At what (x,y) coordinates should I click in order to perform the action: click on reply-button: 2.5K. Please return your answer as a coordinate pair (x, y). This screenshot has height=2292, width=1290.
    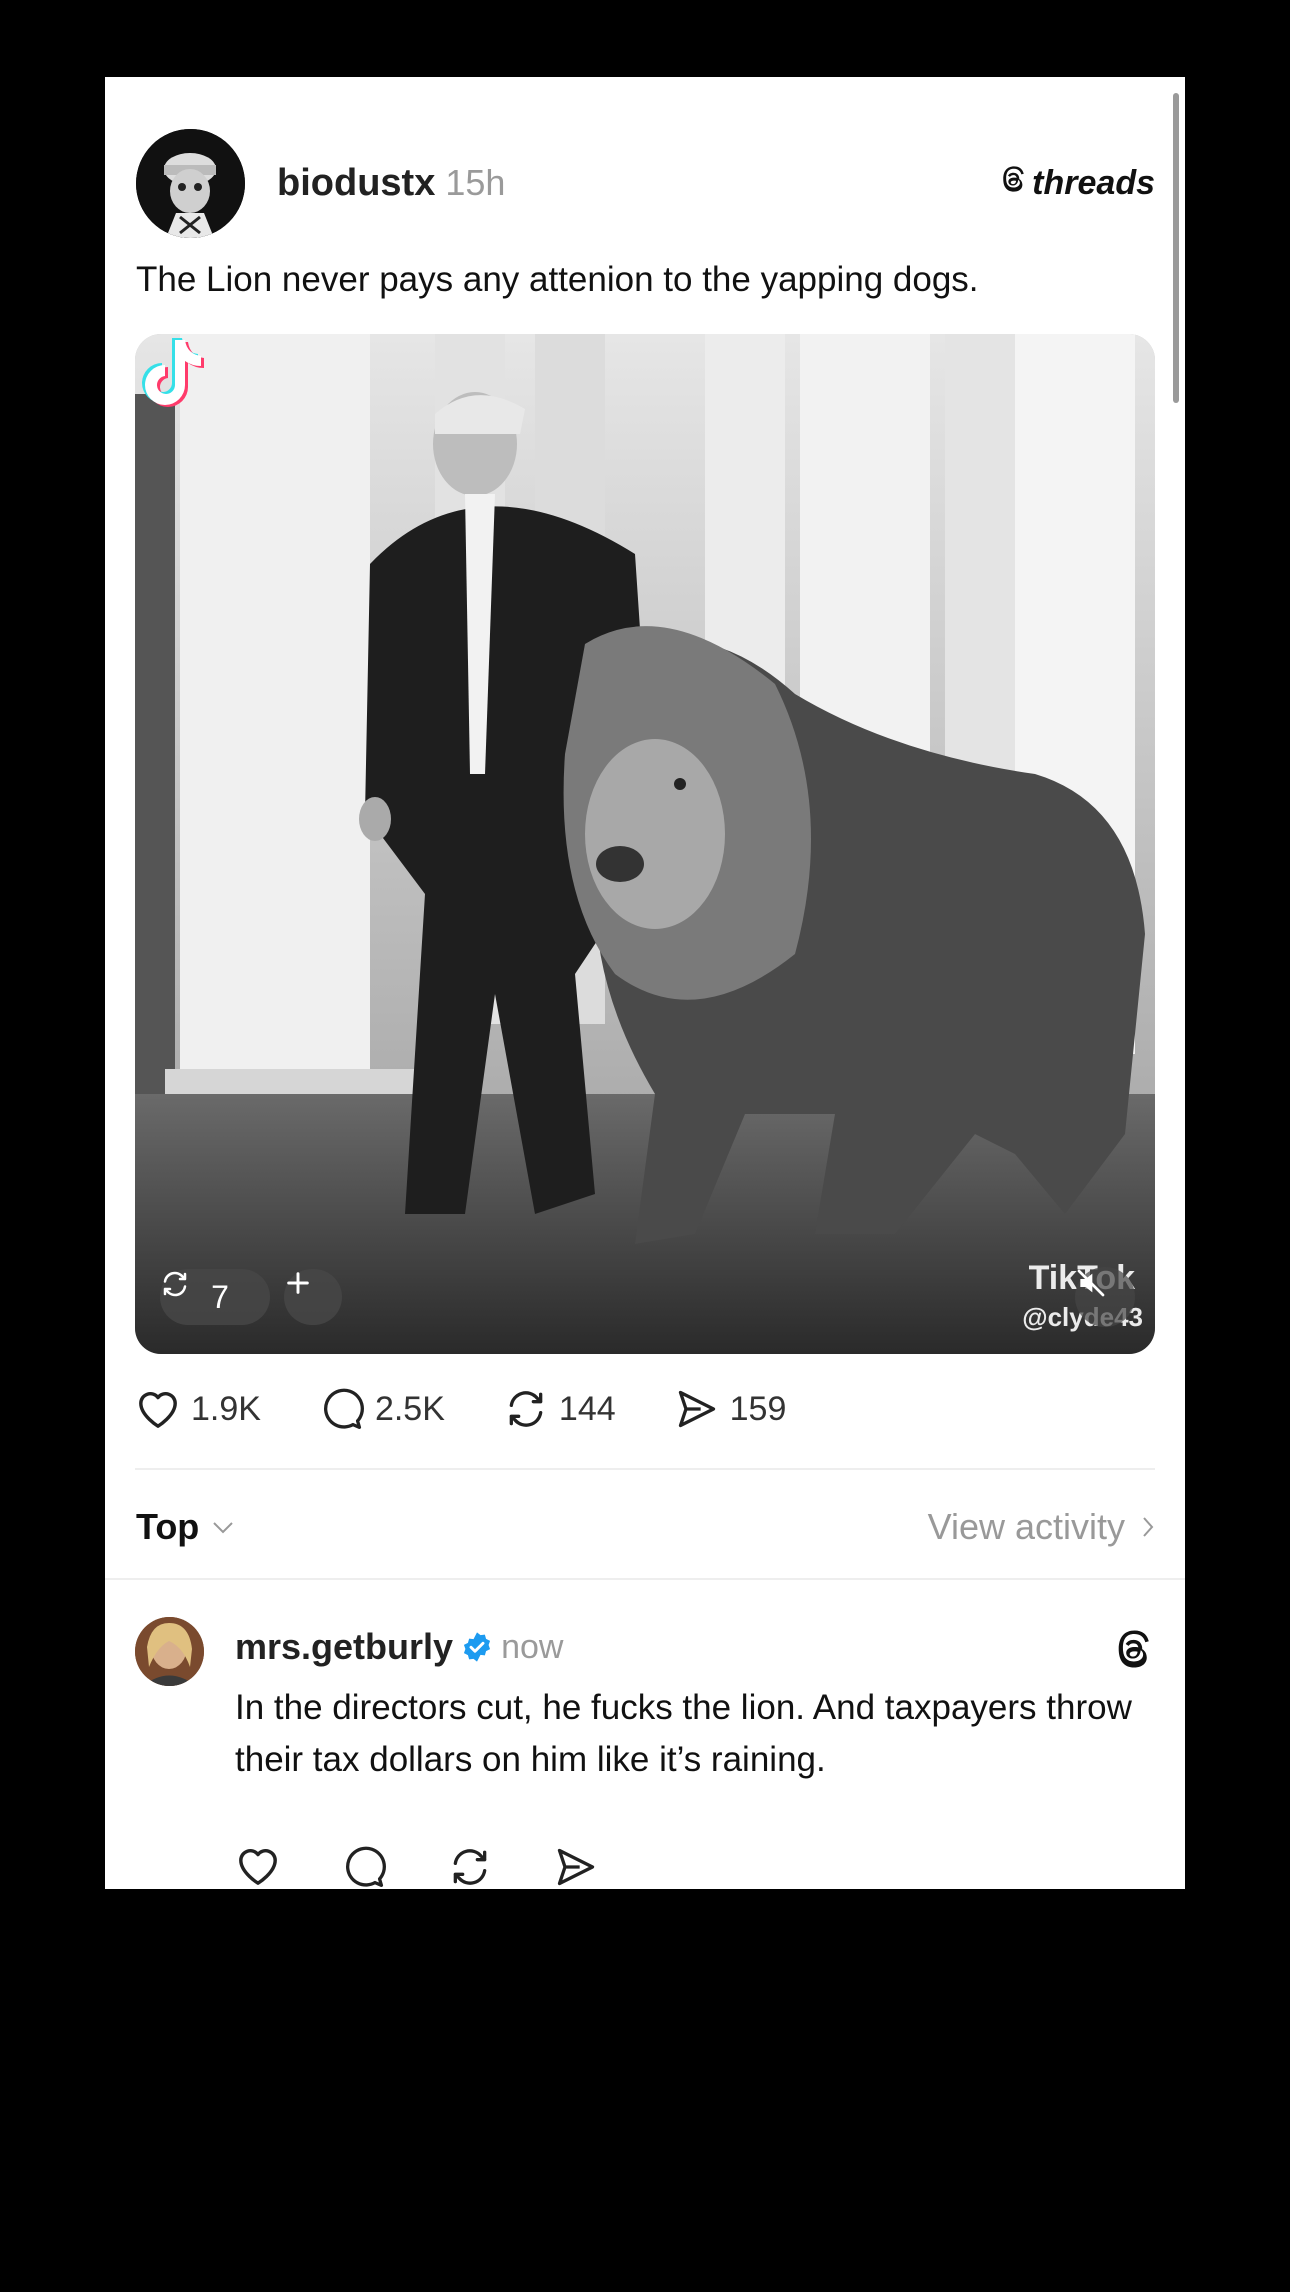
    Looking at the image, I should click on (382, 1409).